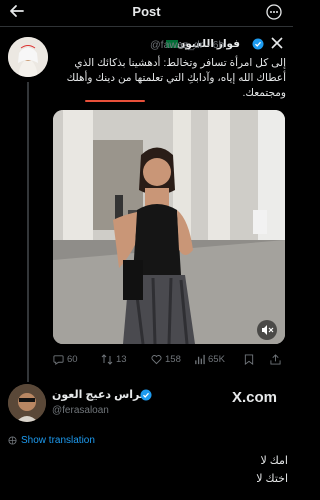  I want to click on view-count: 65K, so click(216, 359).